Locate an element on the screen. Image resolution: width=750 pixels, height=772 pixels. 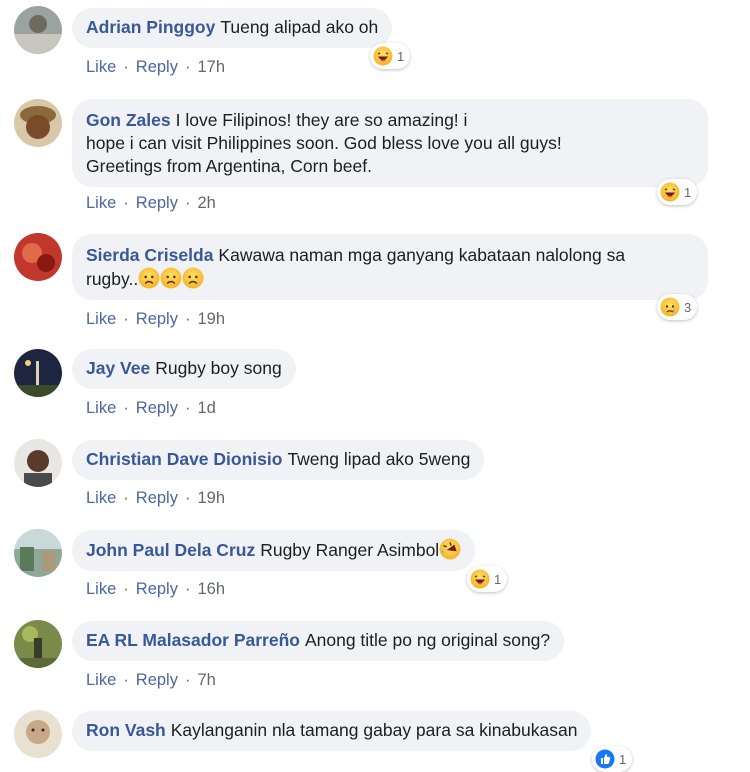
comment-author: Gon Zales is located at coordinates (128, 120).